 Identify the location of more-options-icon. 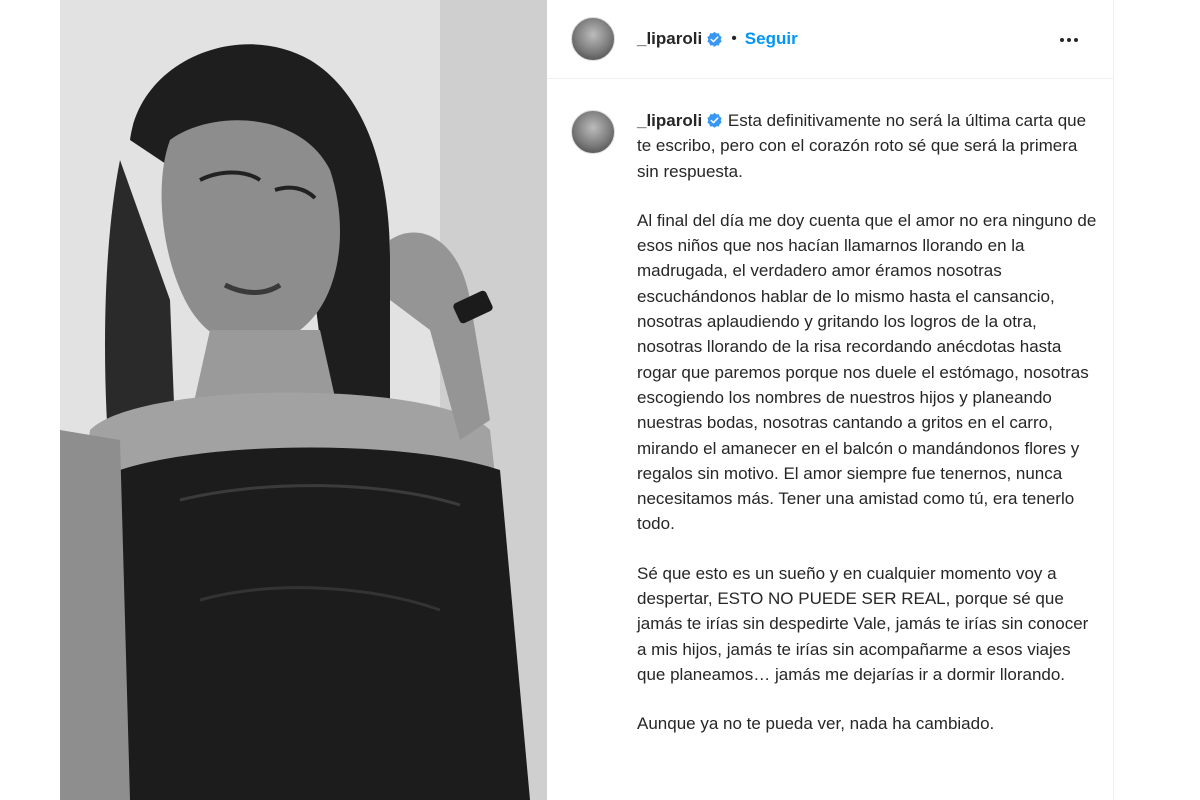
(1069, 40).